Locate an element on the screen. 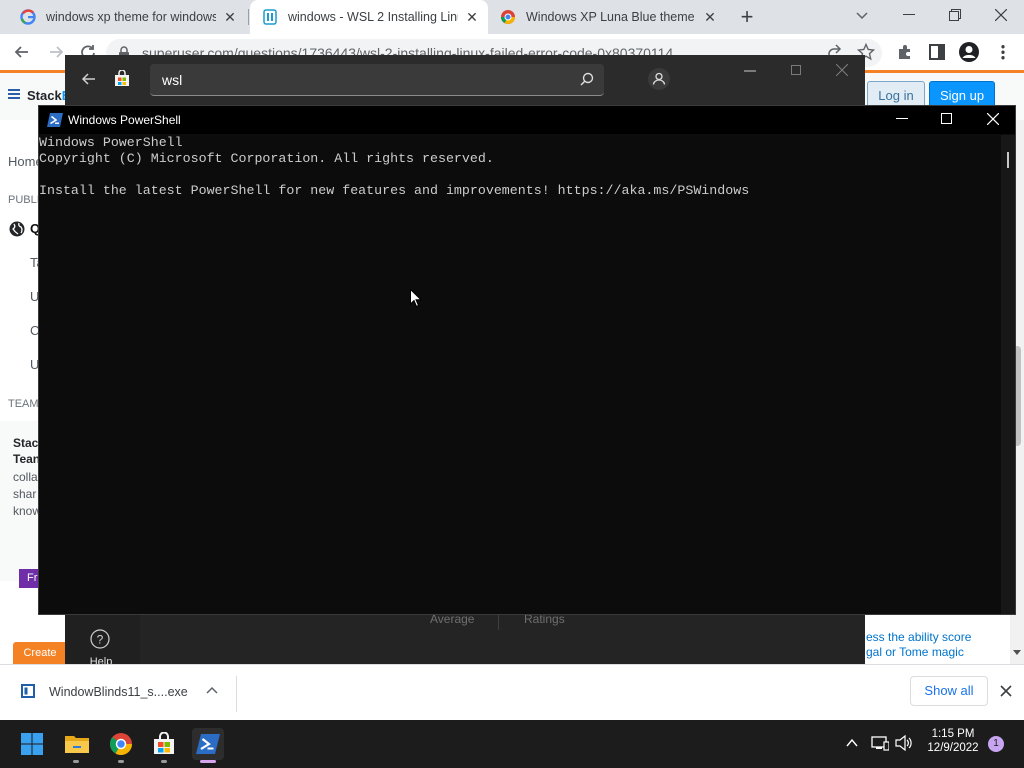 This screenshot has height=768, width=1024. download-options-button is located at coordinates (212, 690).